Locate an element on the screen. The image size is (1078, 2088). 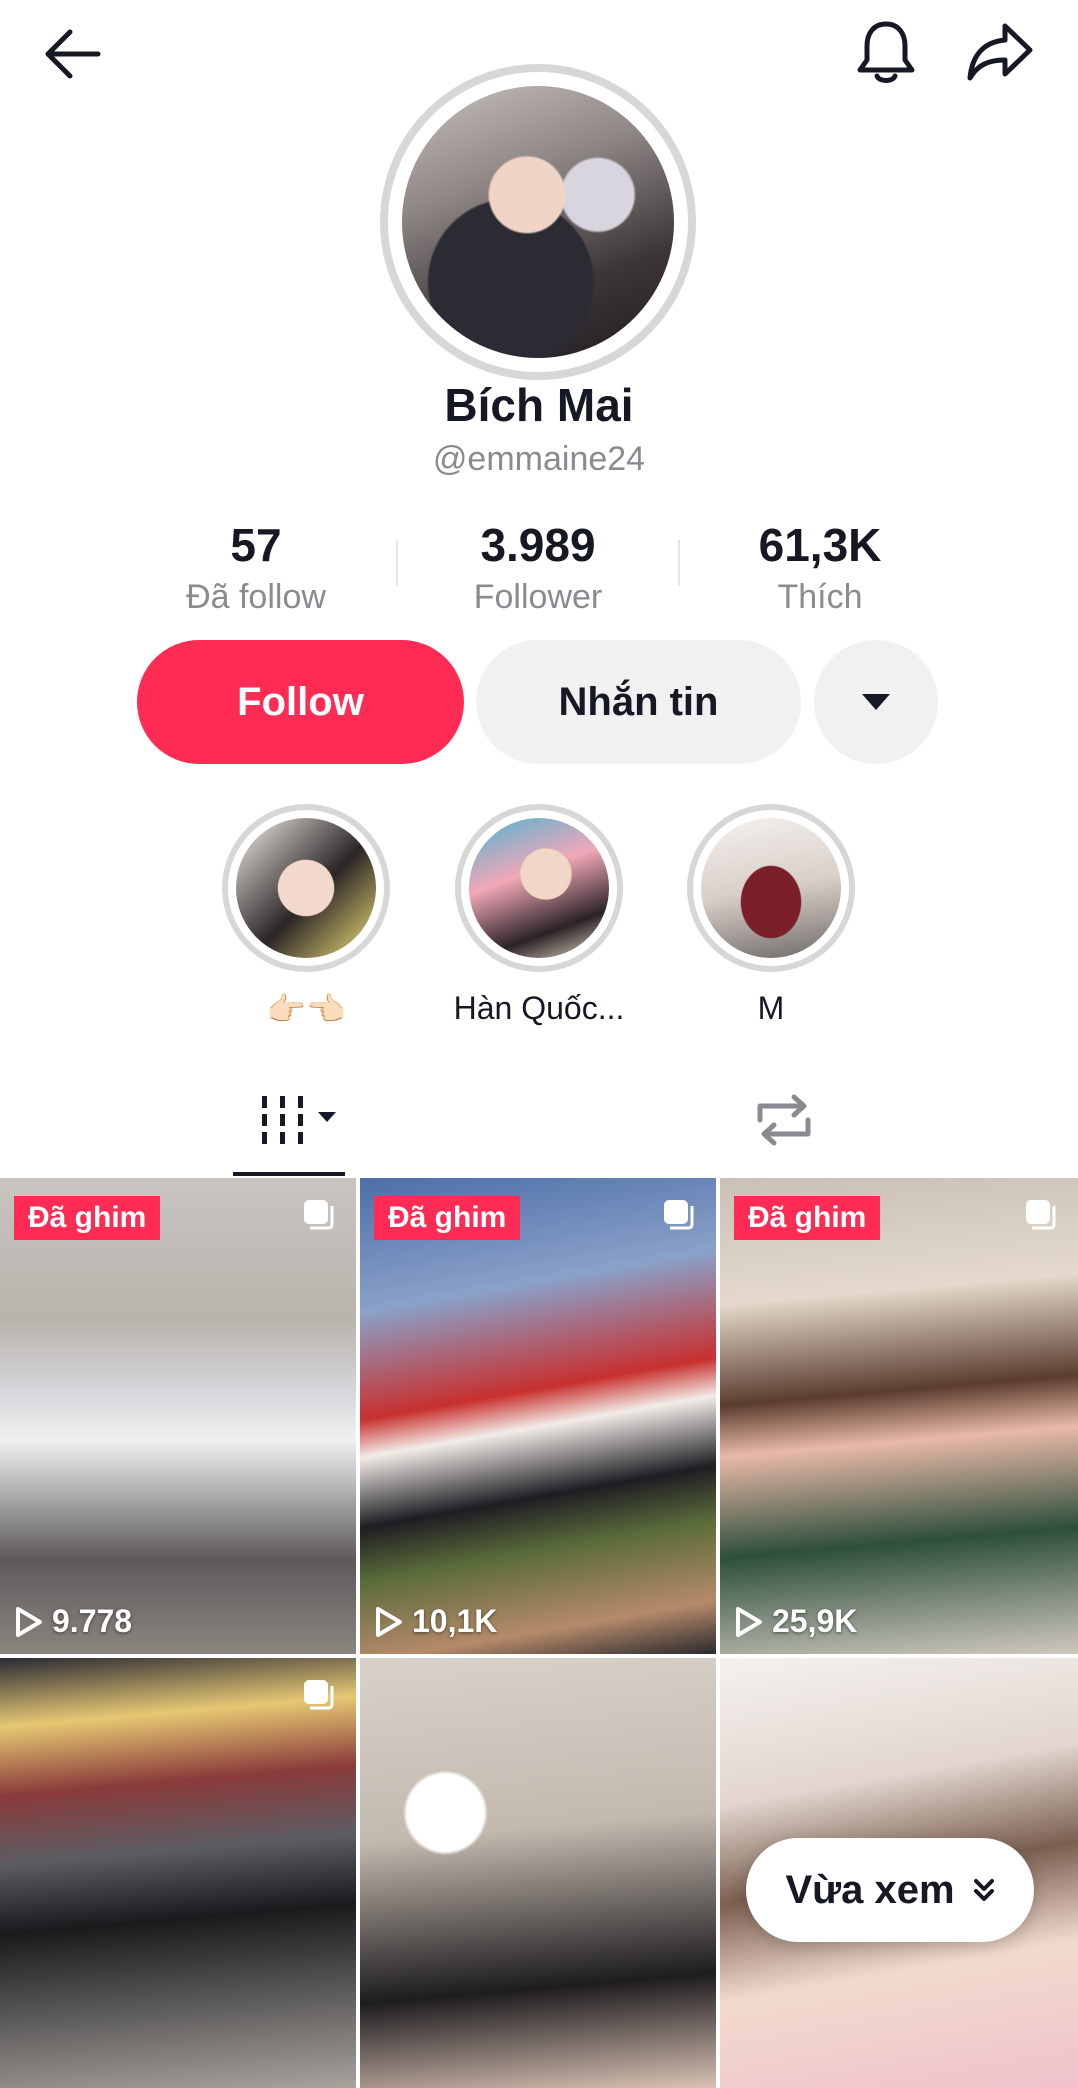
tab-videos is located at coordinates (300, 1120).